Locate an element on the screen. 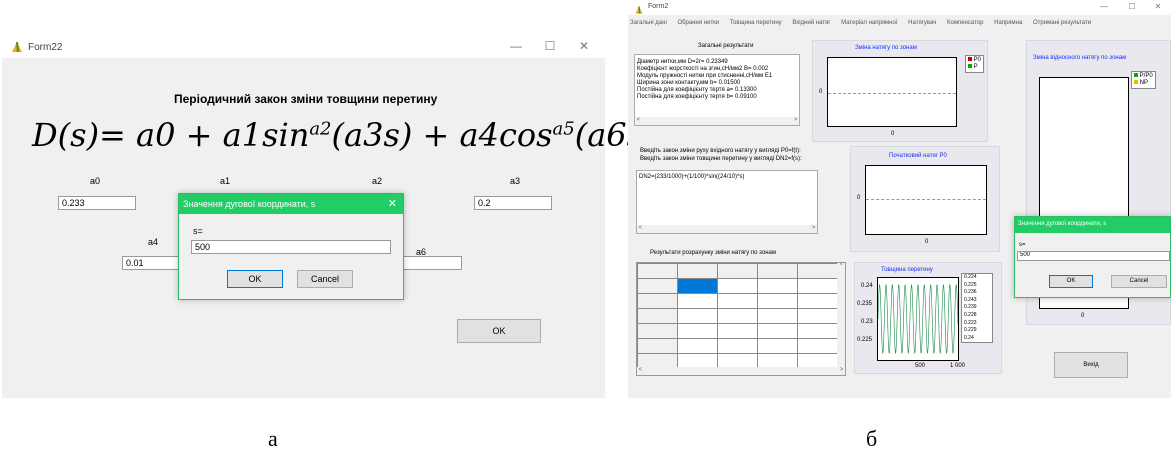 The image size is (1171, 456). window-title-b: Form2 is located at coordinates (658, 6).